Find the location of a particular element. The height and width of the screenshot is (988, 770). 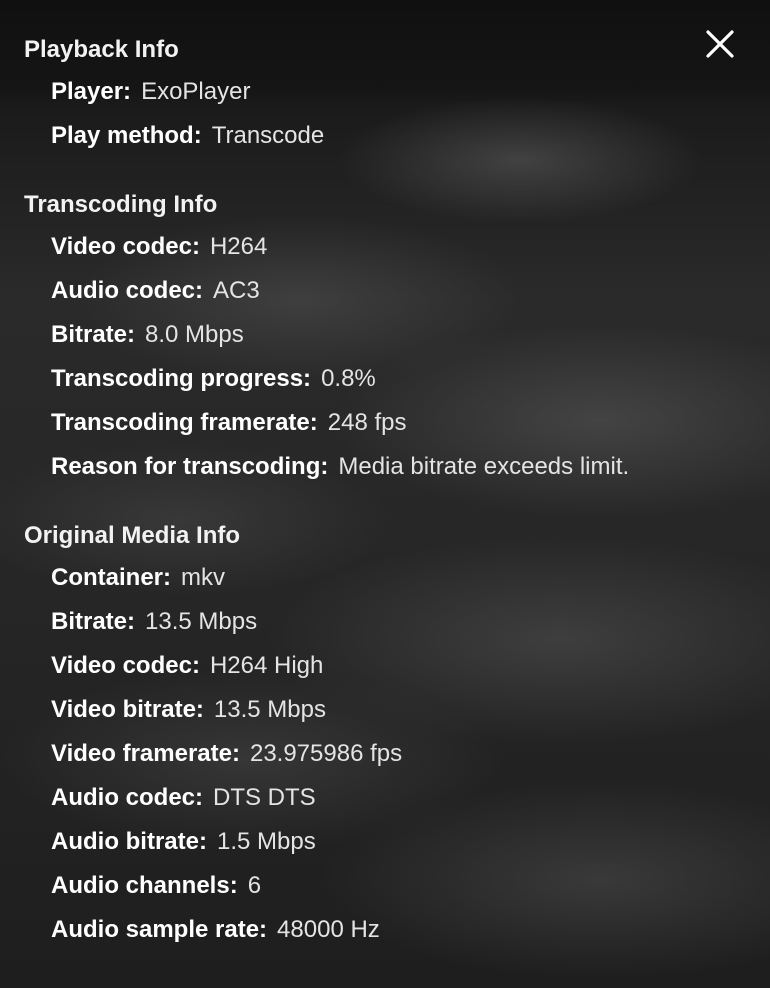

info-value: 248 fps is located at coordinates (367, 422).